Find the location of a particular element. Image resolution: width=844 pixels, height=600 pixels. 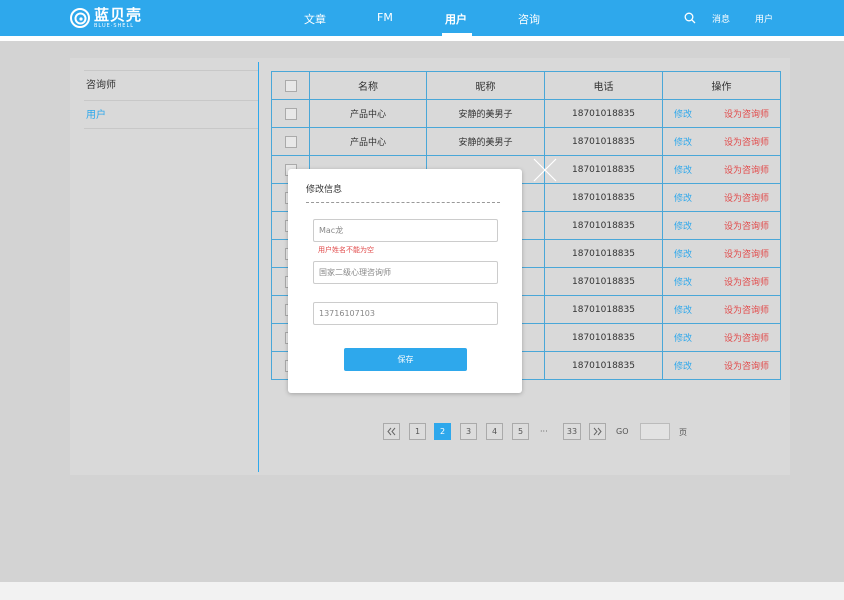

last-page-button is located at coordinates (597, 431).